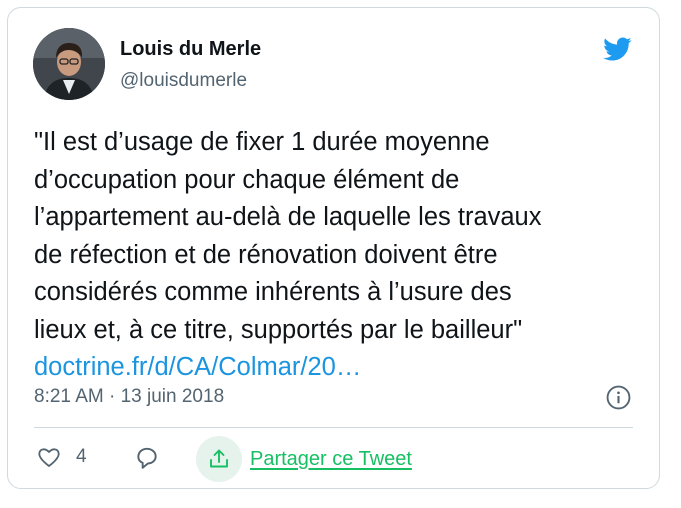 The width and height of the screenshot is (681, 508). What do you see at coordinates (617, 49) in the screenshot?
I see `twitter-bird-icon` at bounding box center [617, 49].